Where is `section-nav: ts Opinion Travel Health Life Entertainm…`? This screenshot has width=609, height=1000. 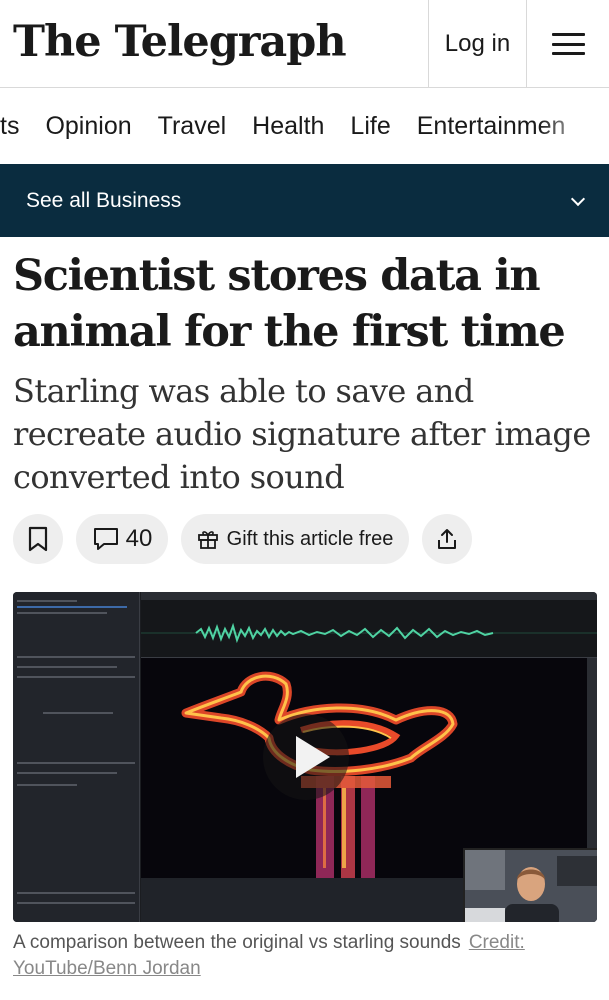 section-nav: ts Opinion Travel Health Life Entertainm… is located at coordinates (304, 126).